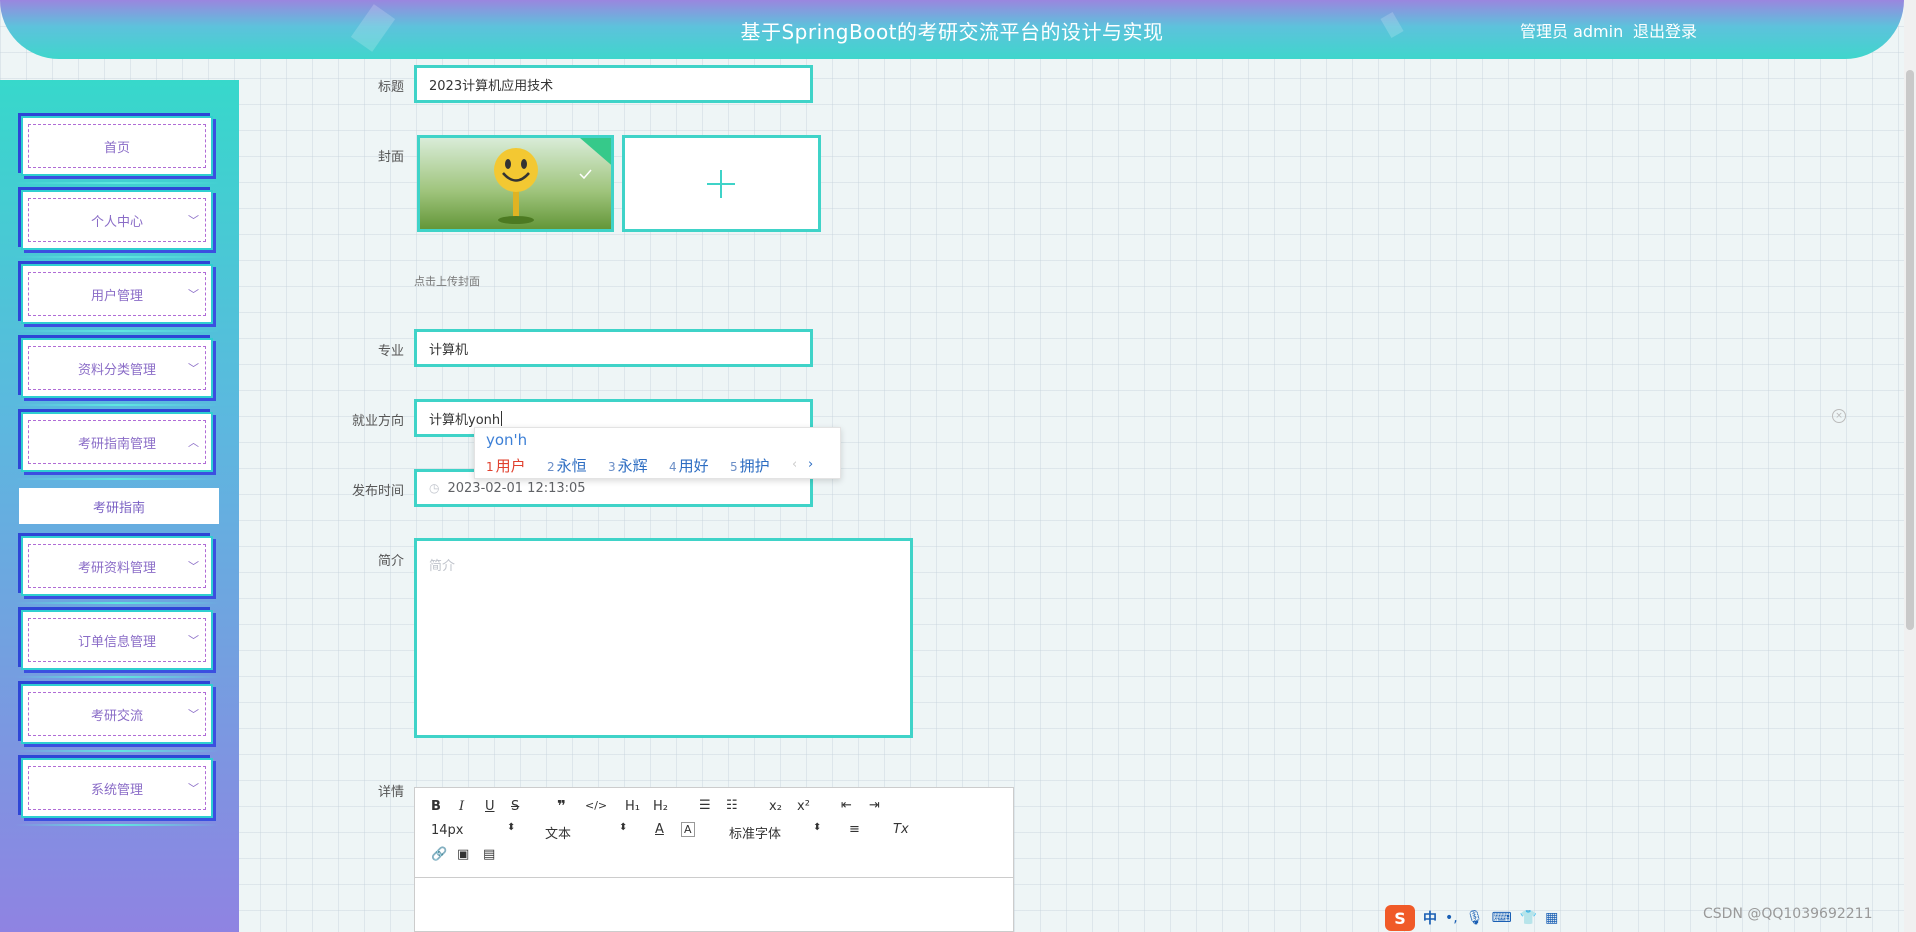 The width and height of the screenshot is (1916, 932). What do you see at coordinates (775, 806) in the screenshot?
I see `subscript-icon: x₂` at bounding box center [775, 806].